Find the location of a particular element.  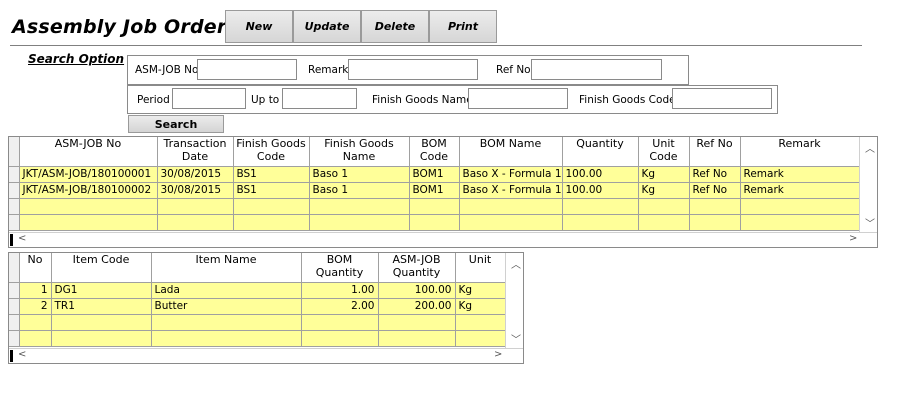

cell-unit: Kg is located at coordinates (480, 290).